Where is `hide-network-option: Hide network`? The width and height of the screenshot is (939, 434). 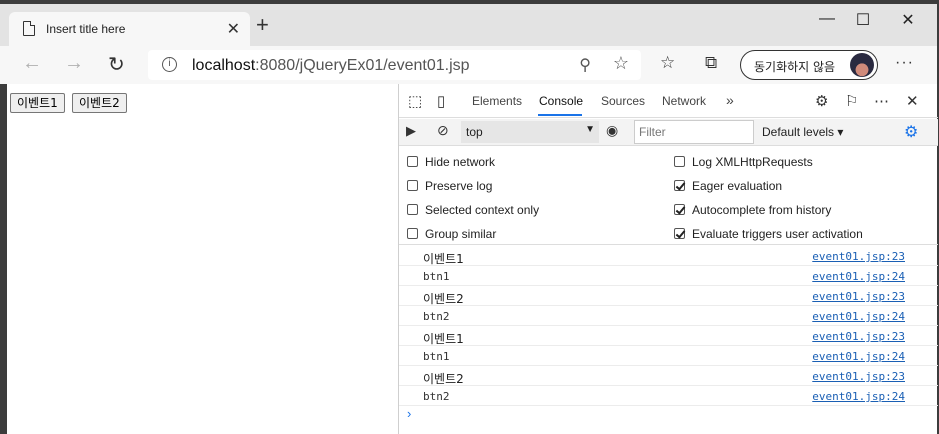 hide-network-option: Hide network is located at coordinates (451, 162).